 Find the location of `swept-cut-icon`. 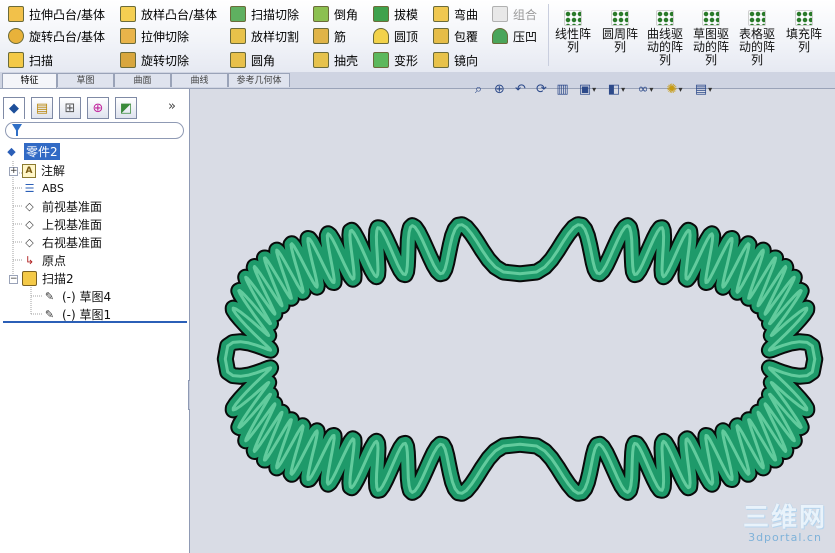

swept-cut-icon is located at coordinates (238, 14).